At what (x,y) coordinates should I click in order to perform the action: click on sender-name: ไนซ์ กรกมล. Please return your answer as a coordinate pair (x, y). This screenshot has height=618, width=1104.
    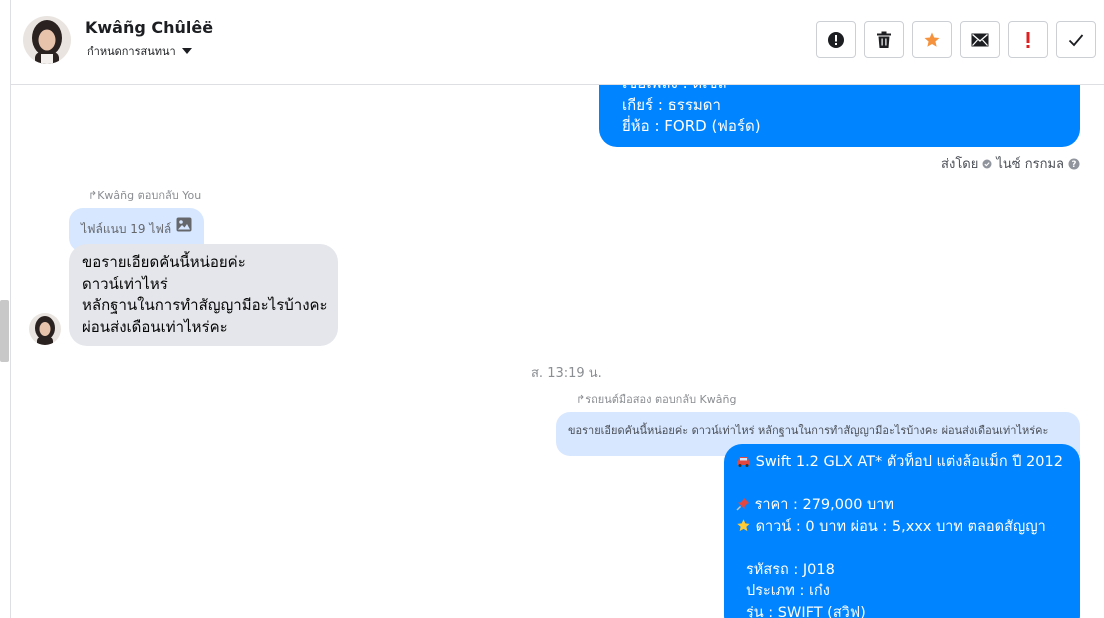
    Looking at the image, I should click on (1030, 164).